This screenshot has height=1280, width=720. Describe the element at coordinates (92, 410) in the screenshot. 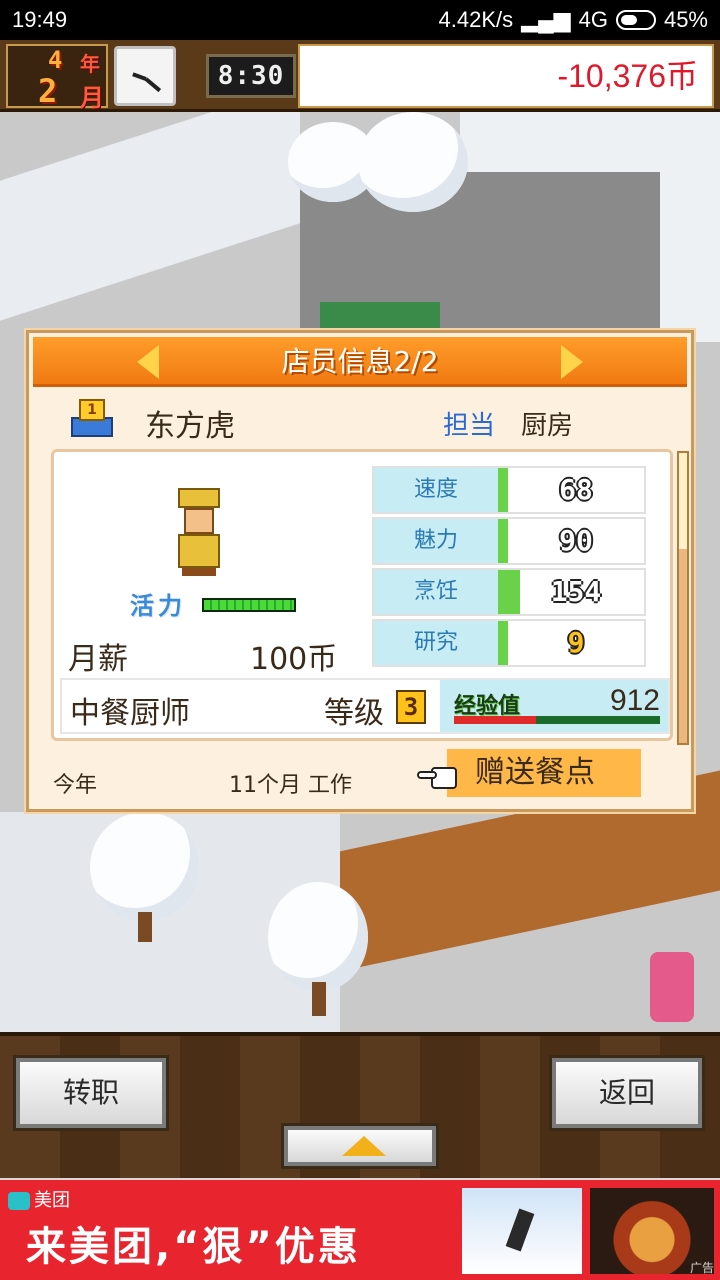

I see `rank-number: 1` at that location.